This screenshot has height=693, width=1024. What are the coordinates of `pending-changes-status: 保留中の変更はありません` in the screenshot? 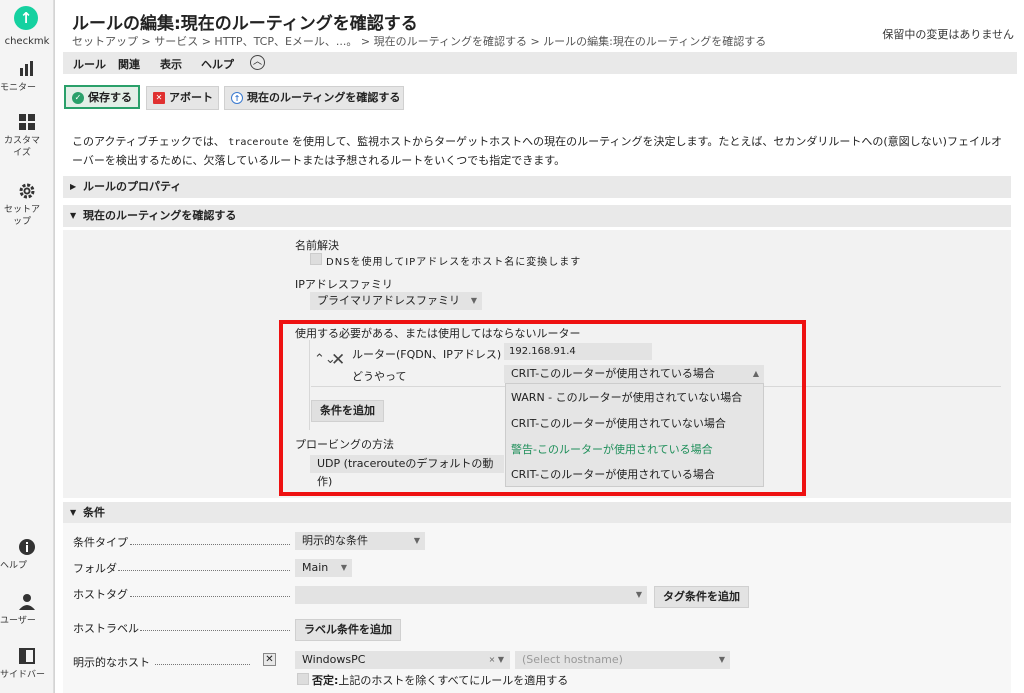 It's located at (948, 34).